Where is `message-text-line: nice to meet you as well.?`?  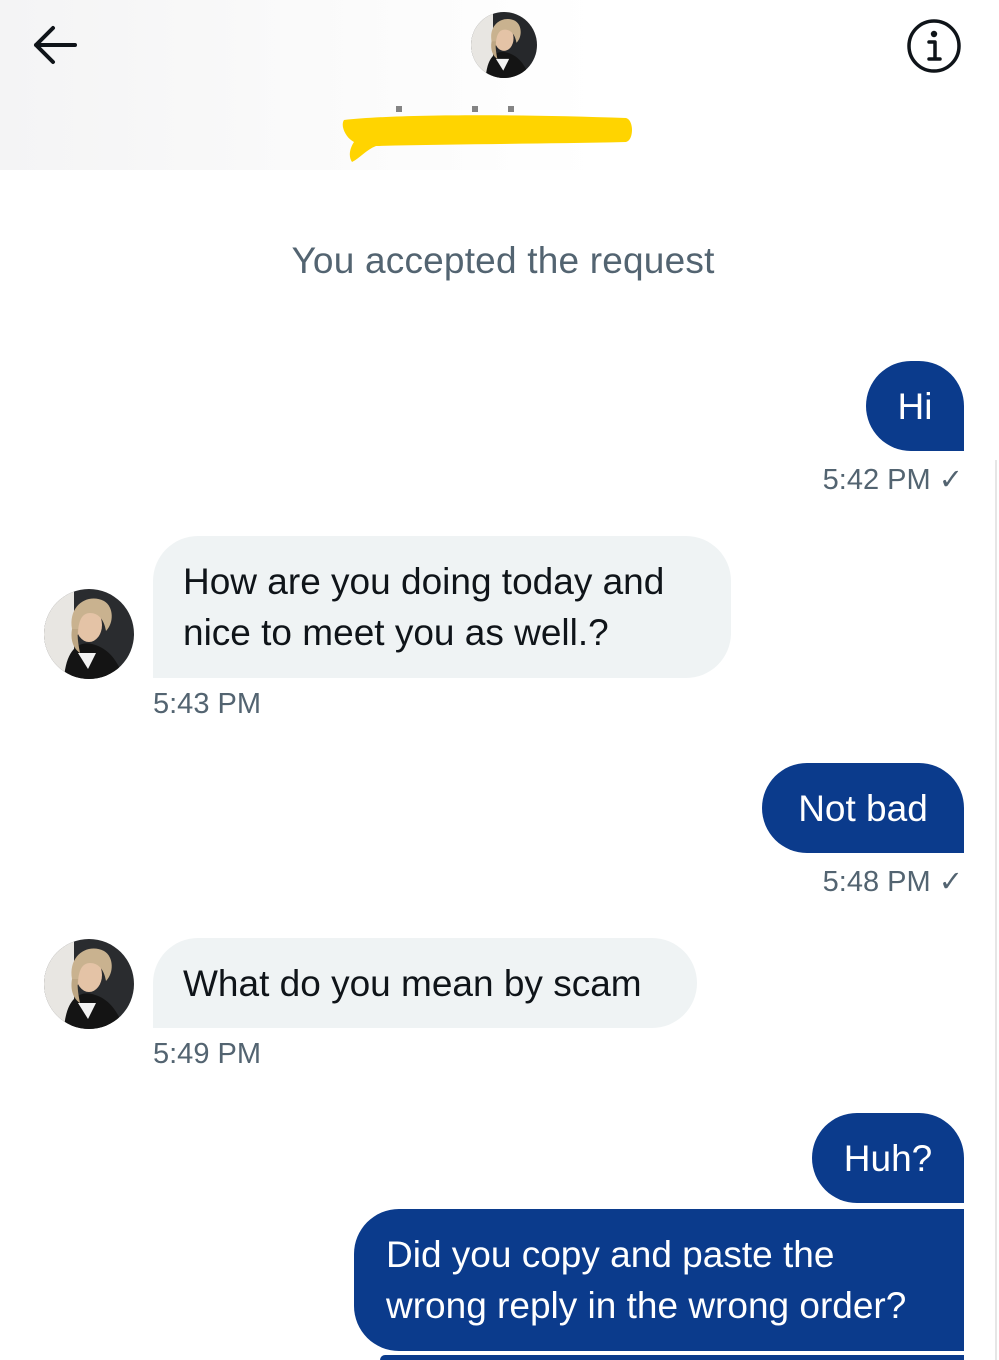
message-text-line: nice to meet you as well.? is located at coordinates (396, 632).